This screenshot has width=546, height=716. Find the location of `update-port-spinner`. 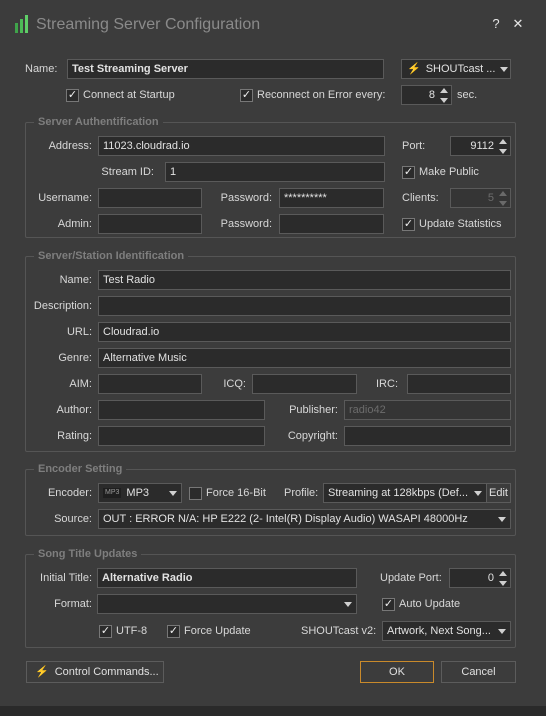

update-port-spinner is located at coordinates (503, 578).